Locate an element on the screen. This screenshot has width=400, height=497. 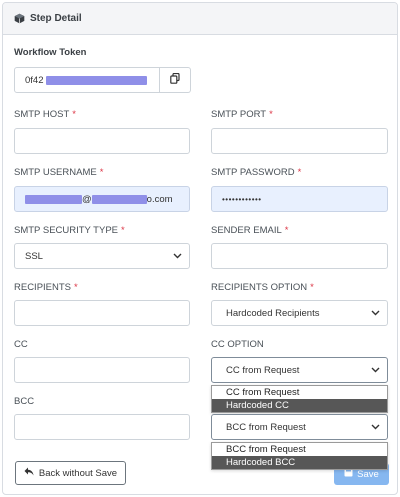
cube-icon is located at coordinates (19, 18).